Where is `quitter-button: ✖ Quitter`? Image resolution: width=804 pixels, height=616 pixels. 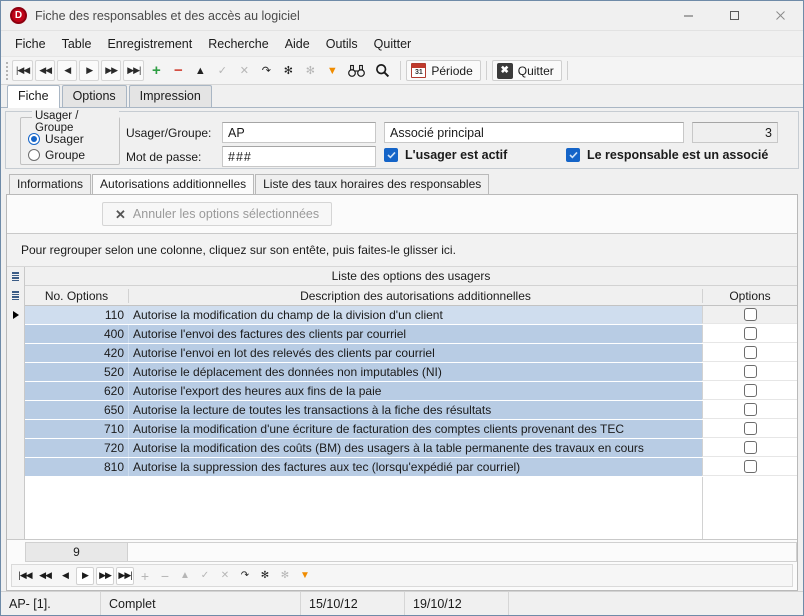 quitter-button: ✖ Quitter is located at coordinates (526, 70).